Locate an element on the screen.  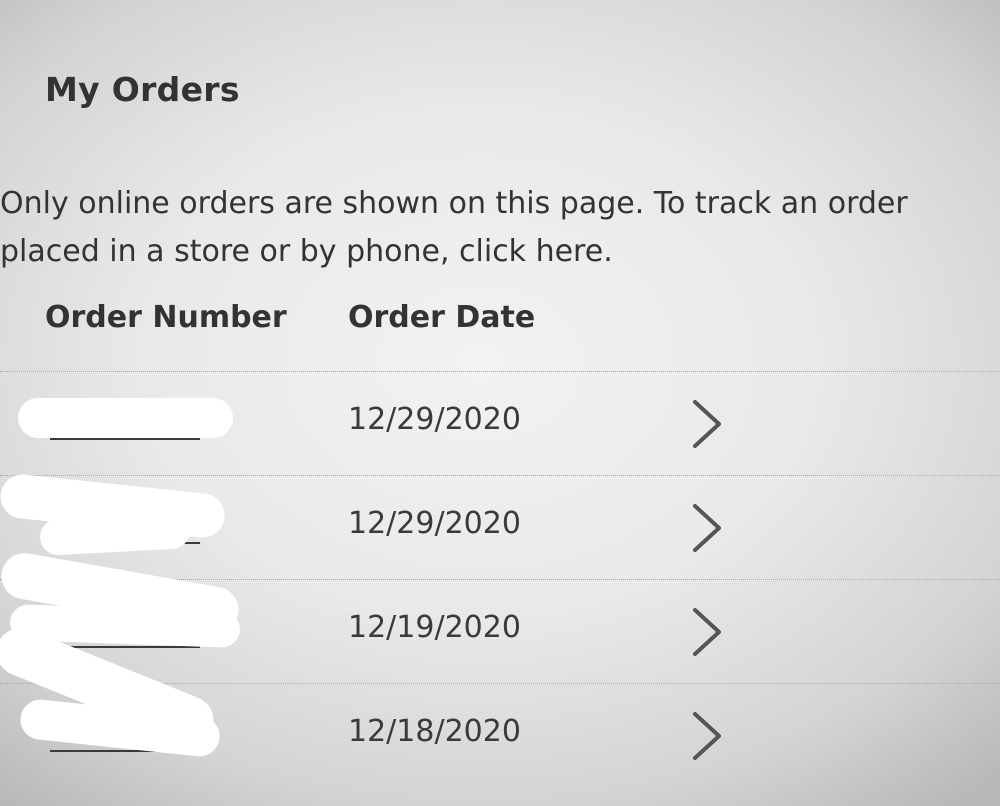
order-date: 12/19/2020 is located at coordinates (434, 627).